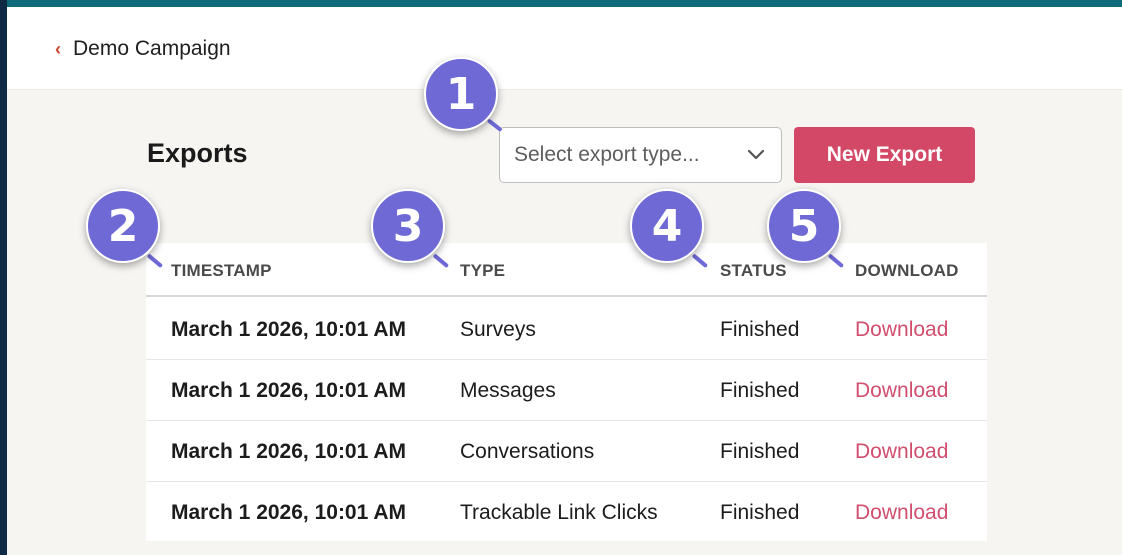  What do you see at coordinates (152, 48) in the screenshot?
I see `back-link-label: Demo Campaign` at bounding box center [152, 48].